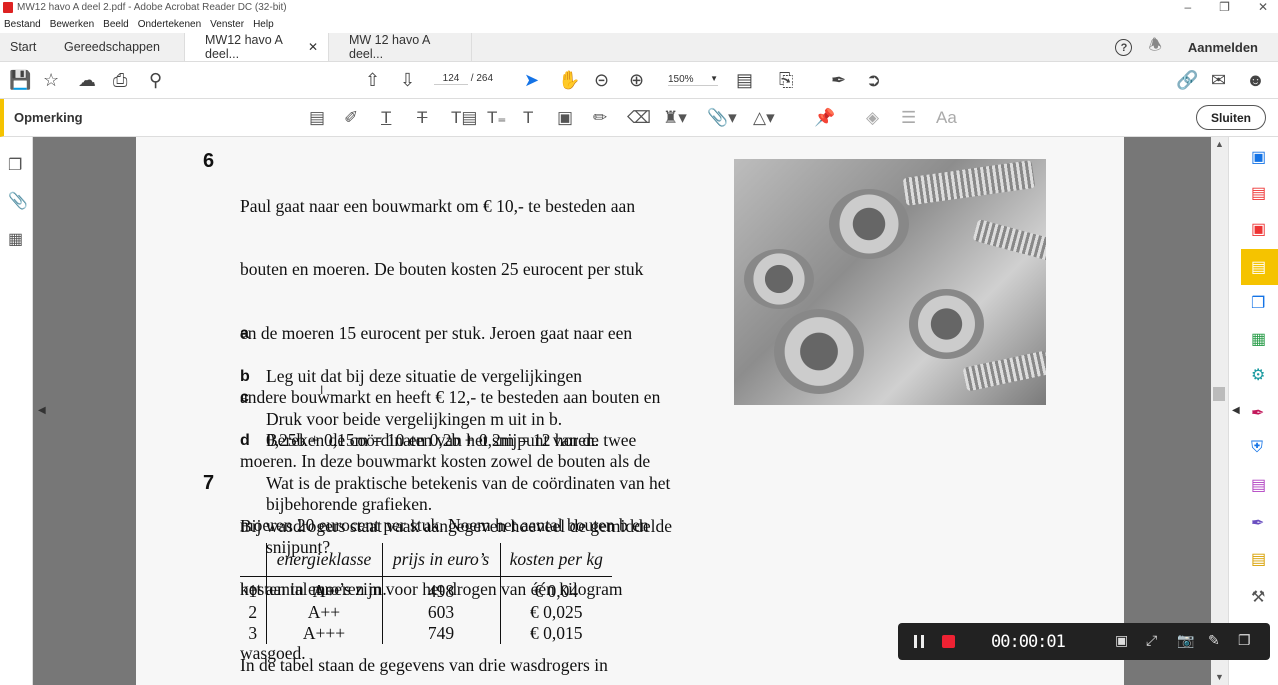  I want to click on collapse-left-icon: ◀, so click(42, 410).